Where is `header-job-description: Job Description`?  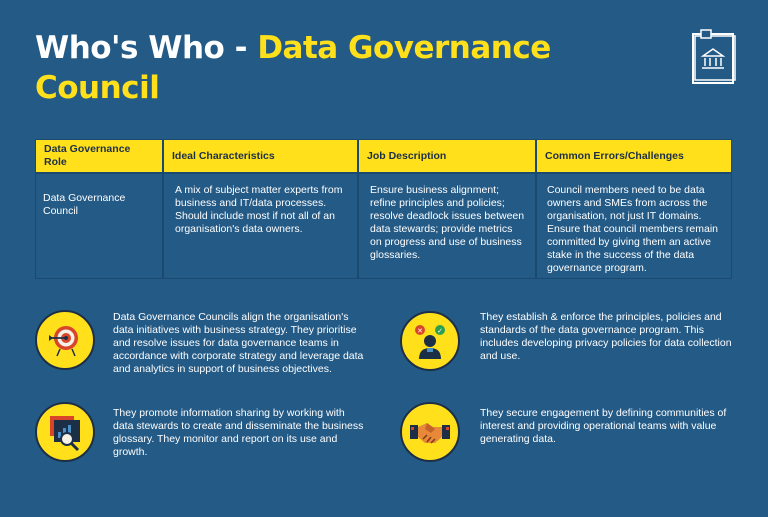 header-job-description: Job Description is located at coordinates (447, 156).